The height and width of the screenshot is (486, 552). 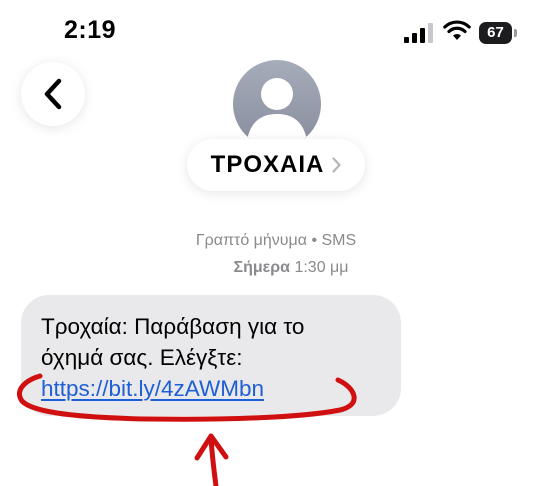 What do you see at coordinates (152, 388) in the screenshot?
I see `message-link: https://bit.ly/4zAWMbn` at bounding box center [152, 388].